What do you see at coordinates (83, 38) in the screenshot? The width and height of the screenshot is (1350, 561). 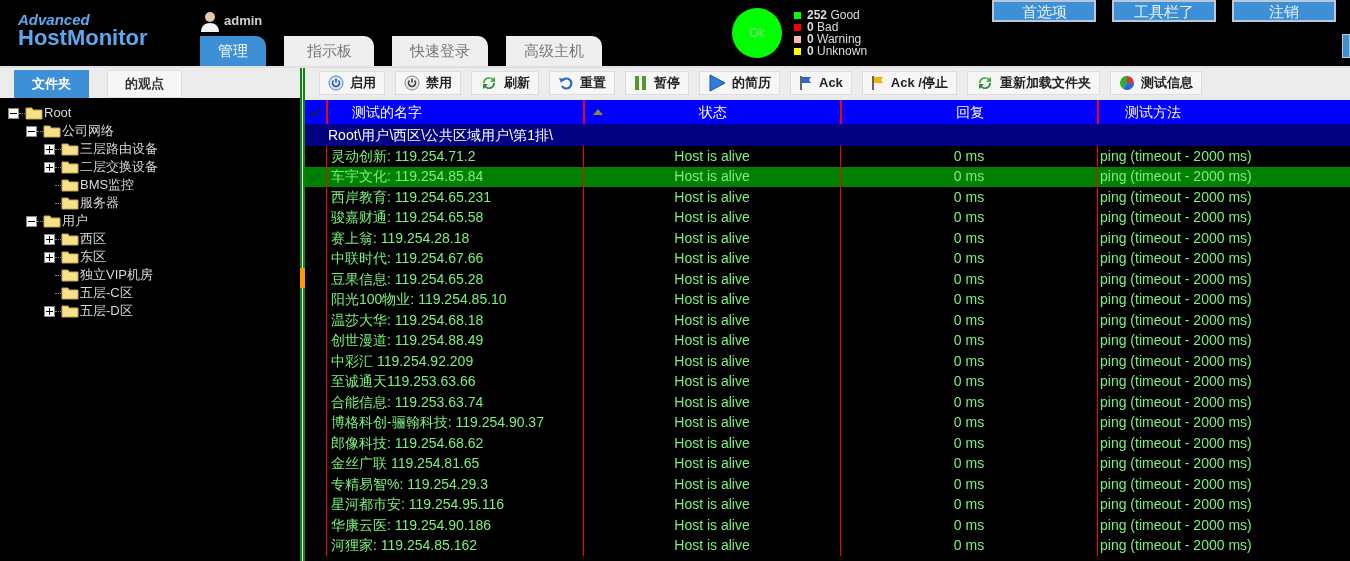 I see `logo-title: HostMonitor` at bounding box center [83, 38].